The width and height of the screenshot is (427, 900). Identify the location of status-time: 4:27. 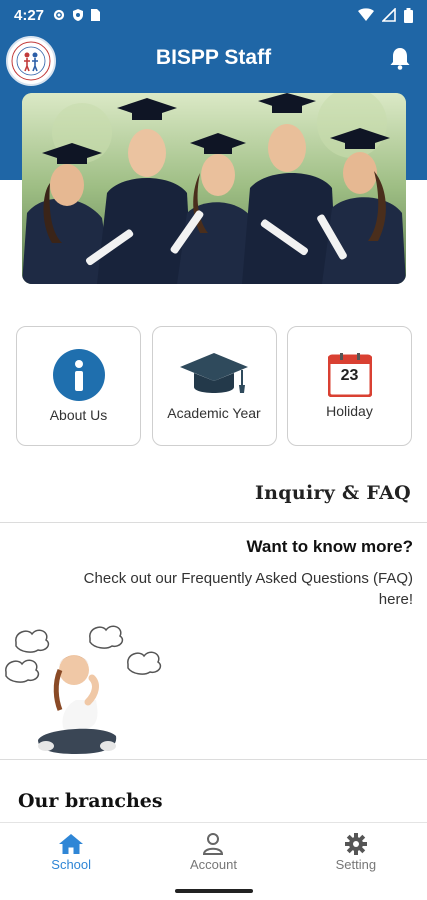
(29, 15).